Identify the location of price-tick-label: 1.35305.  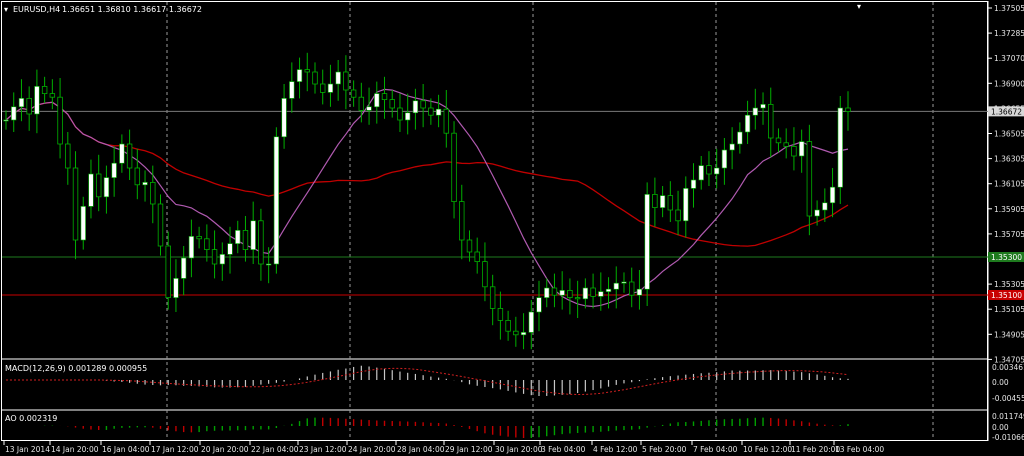
(1009, 284).